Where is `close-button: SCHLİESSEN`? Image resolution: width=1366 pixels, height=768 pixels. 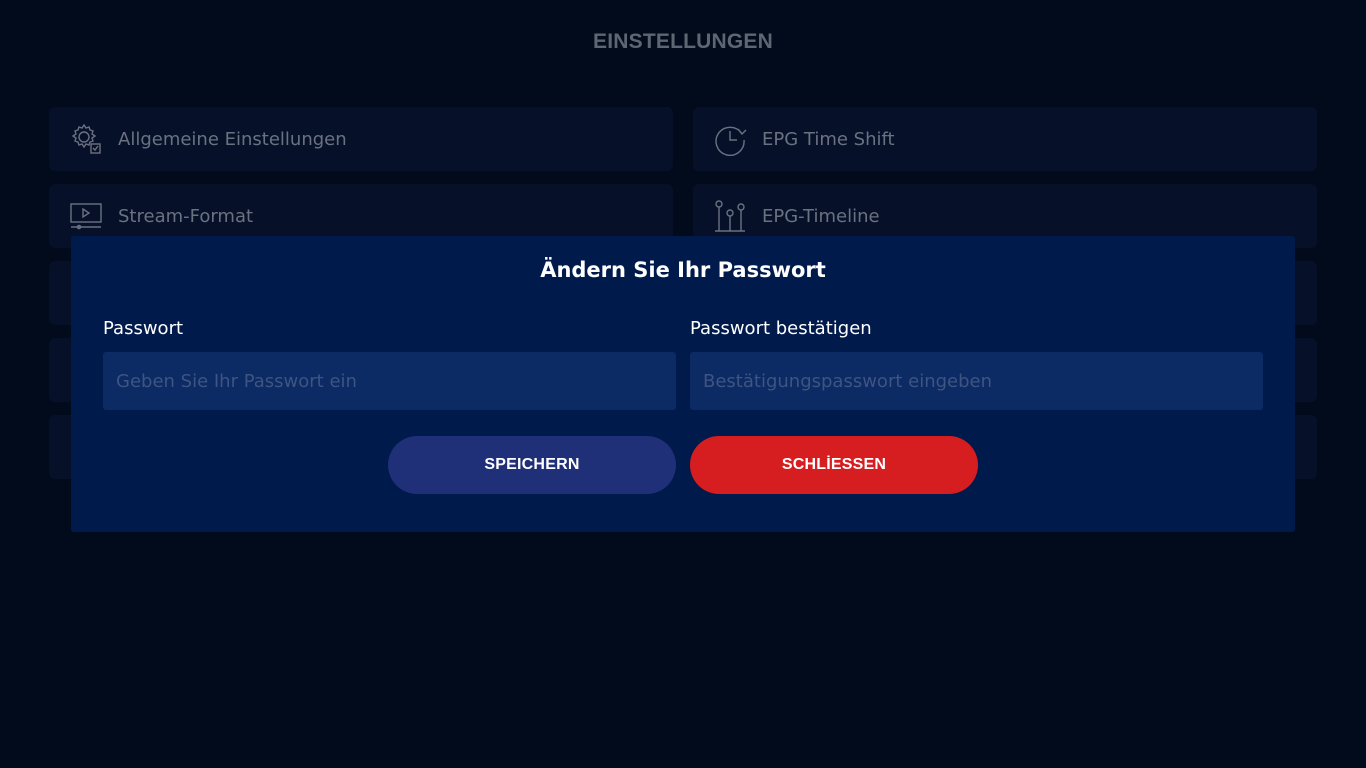
close-button: SCHLİESSEN is located at coordinates (834, 465).